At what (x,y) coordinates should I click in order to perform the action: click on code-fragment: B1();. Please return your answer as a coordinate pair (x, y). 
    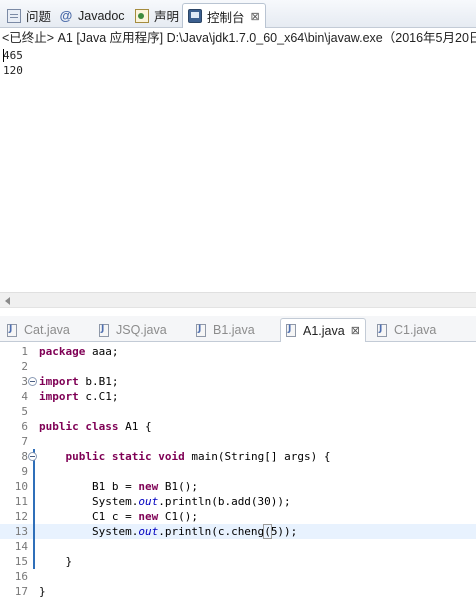
    Looking at the image, I should click on (178, 486).